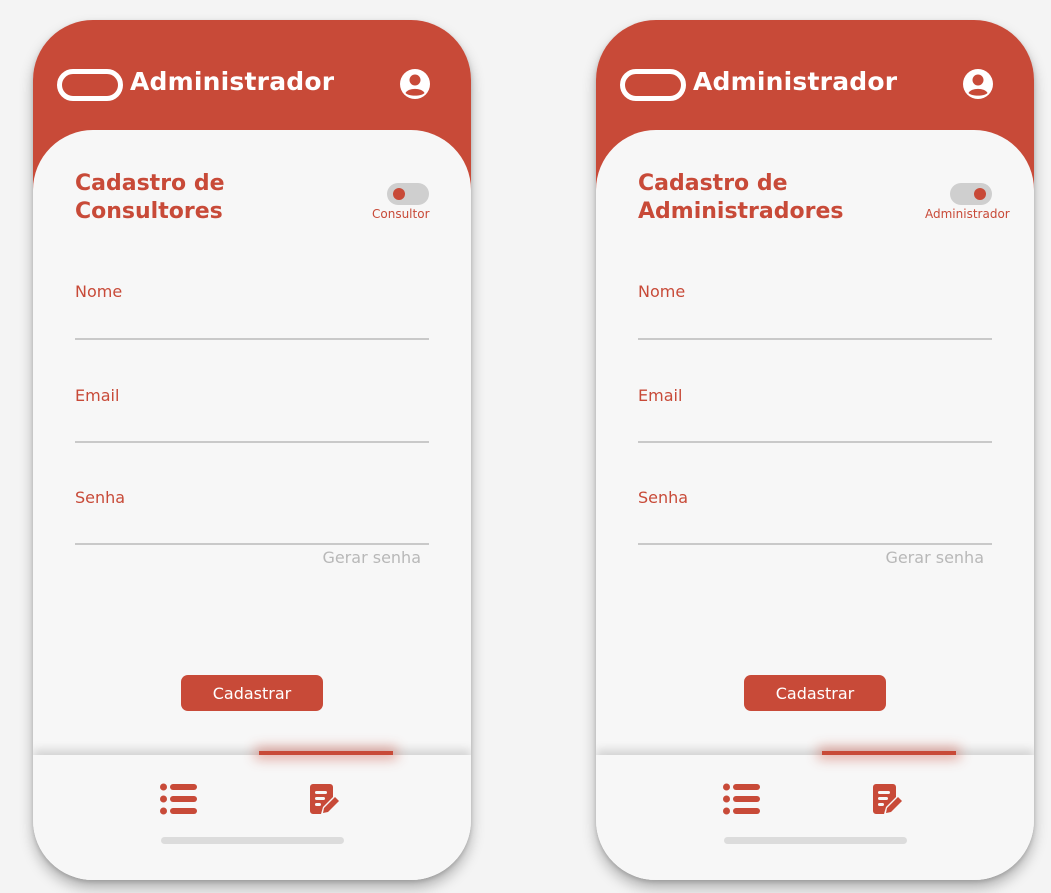 The width and height of the screenshot is (1051, 893). I want to click on form-title-line2: Consultores, so click(149, 211).